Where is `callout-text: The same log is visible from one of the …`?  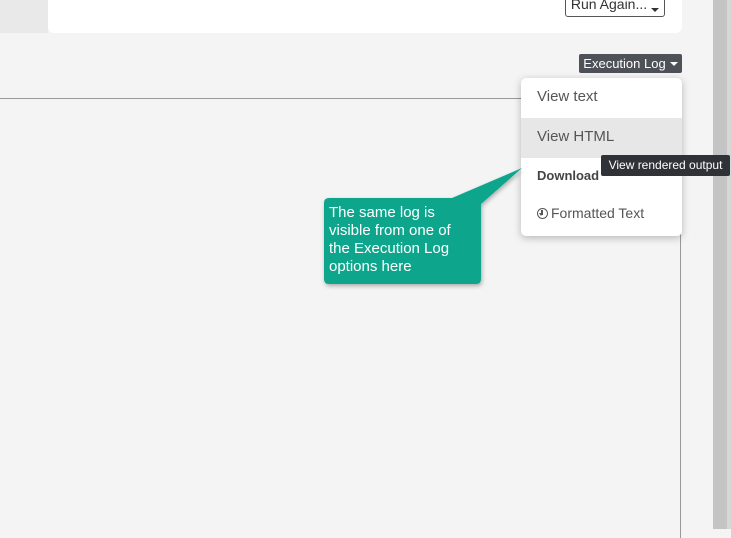 callout-text: The same log is visible from one of the … is located at coordinates (404, 240).